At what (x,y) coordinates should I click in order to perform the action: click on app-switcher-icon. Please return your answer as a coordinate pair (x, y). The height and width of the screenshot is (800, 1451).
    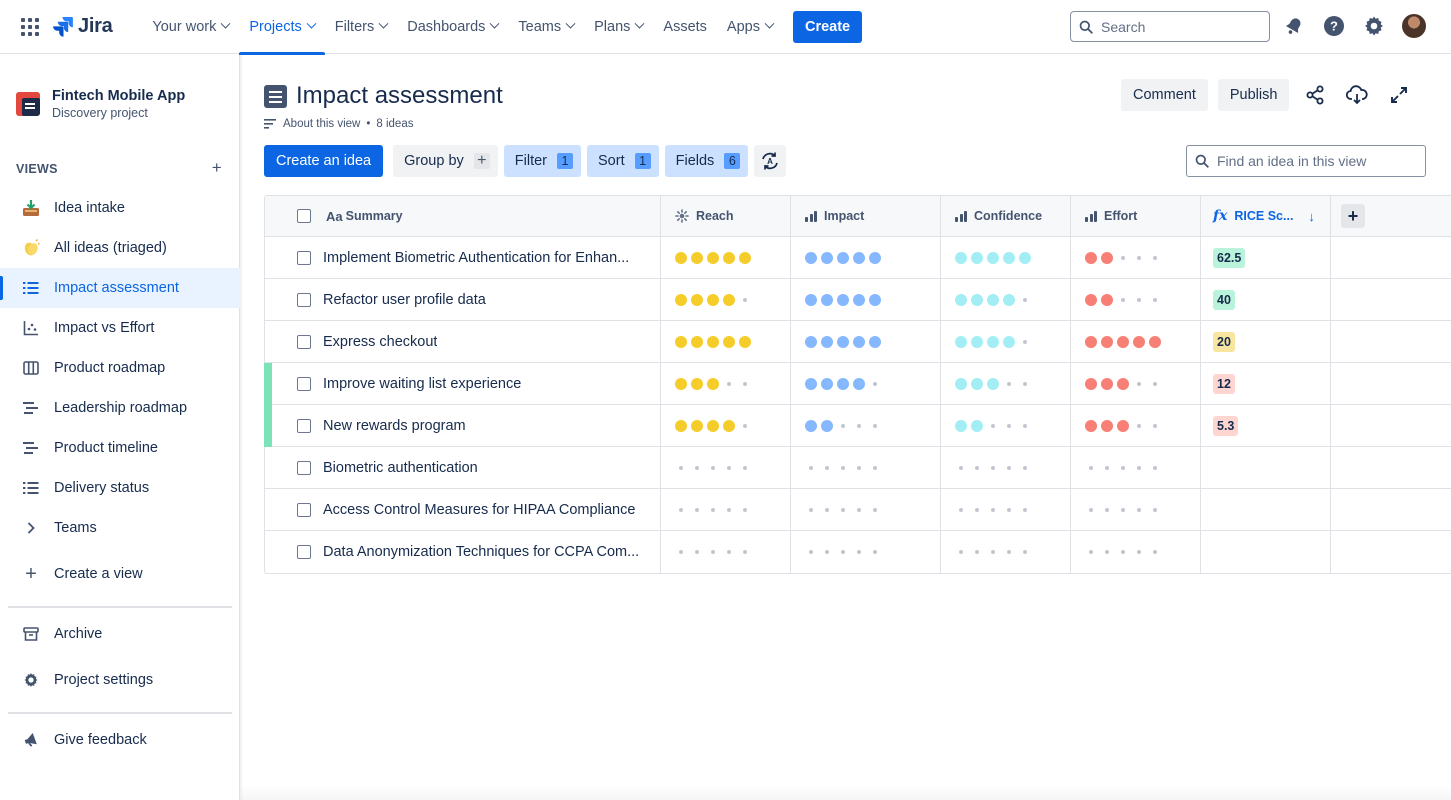
    Looking at the image, I should click on (30, 26).